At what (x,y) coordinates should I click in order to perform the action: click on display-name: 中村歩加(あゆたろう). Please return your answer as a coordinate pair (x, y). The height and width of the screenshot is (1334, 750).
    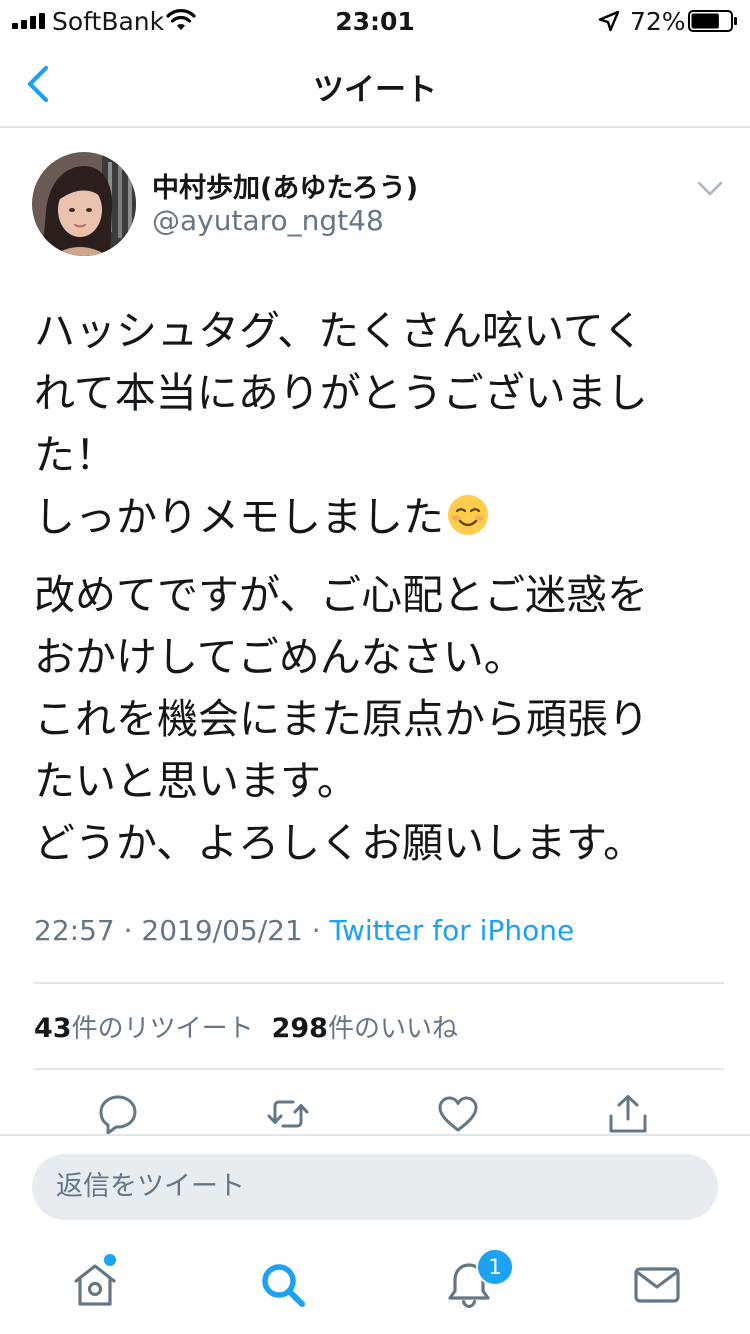
    Looking at the image, I should click on (285, 185).